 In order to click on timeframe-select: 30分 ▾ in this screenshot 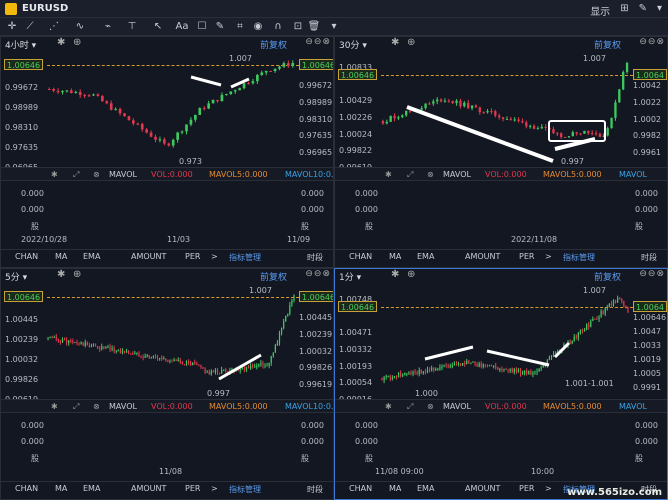, I will do `click(353, 44)`.